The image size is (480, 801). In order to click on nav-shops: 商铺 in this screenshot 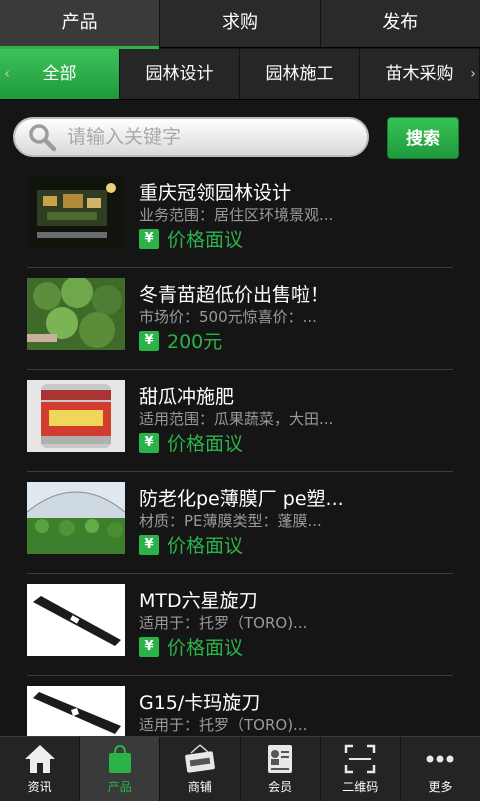, I will do `click(200, 769)`.